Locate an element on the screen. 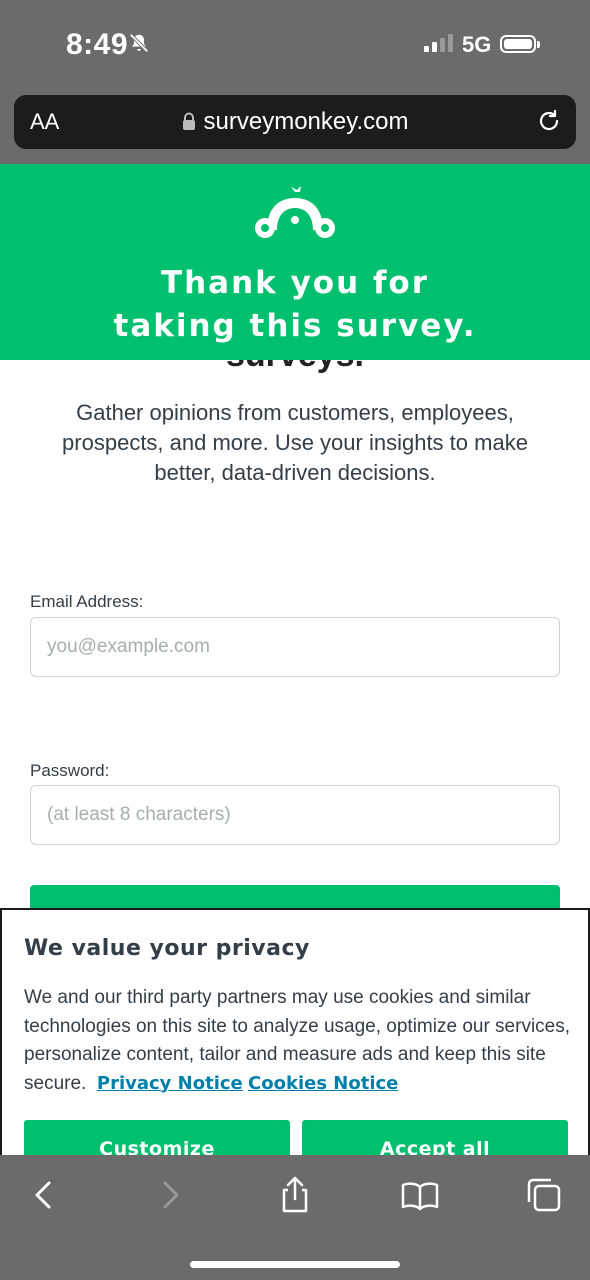  privacy-notice-link: Privacy Notice is located at coordinates (170, 1083).